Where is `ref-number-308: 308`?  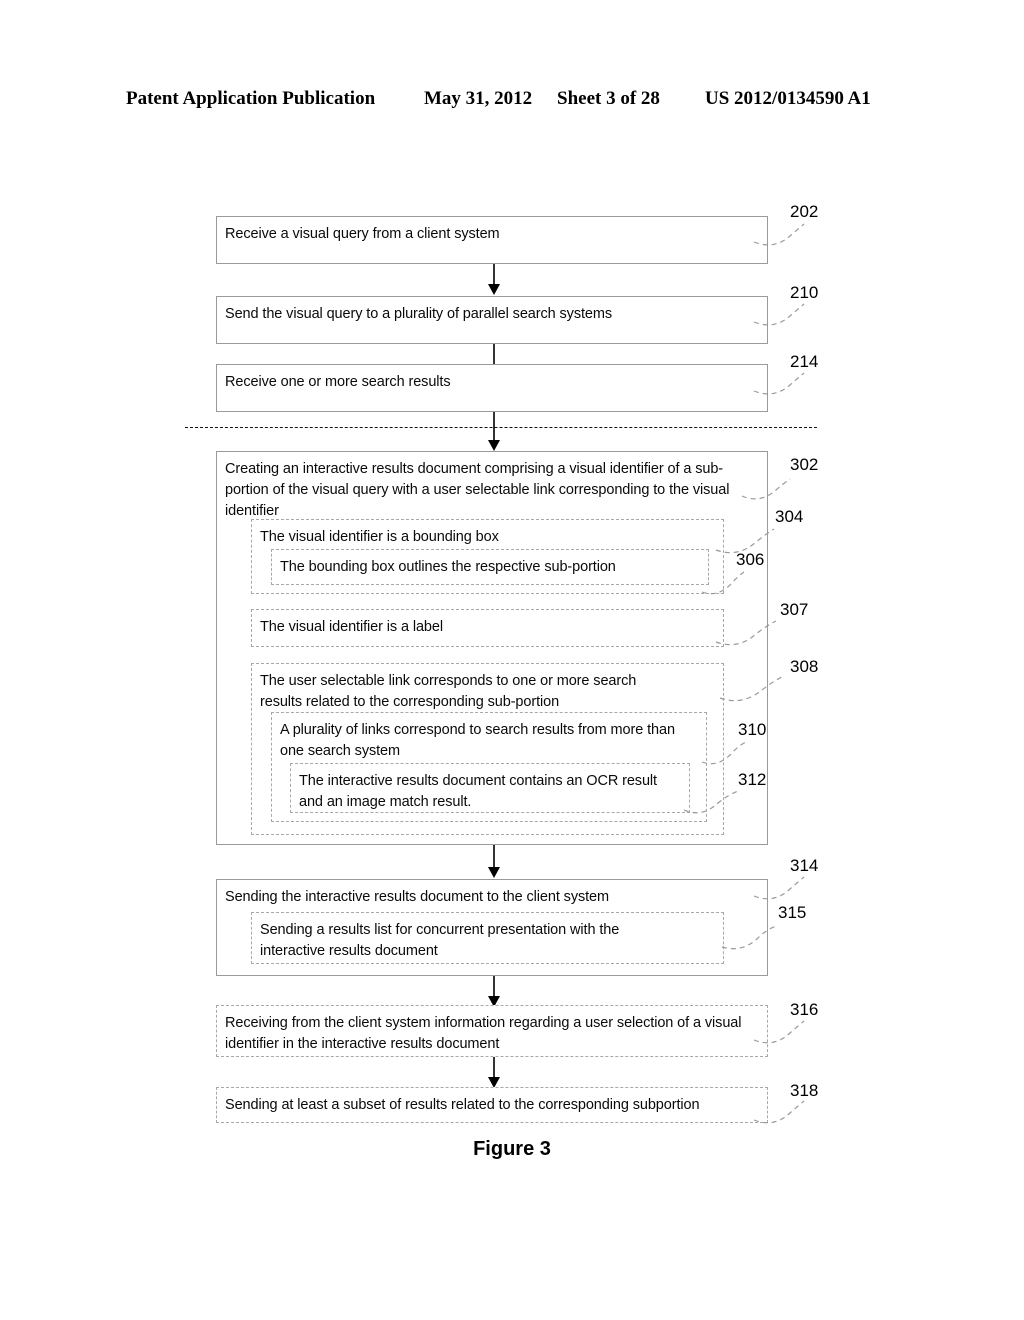
ref-number-308: 308 is located at coordinates (804, 666).